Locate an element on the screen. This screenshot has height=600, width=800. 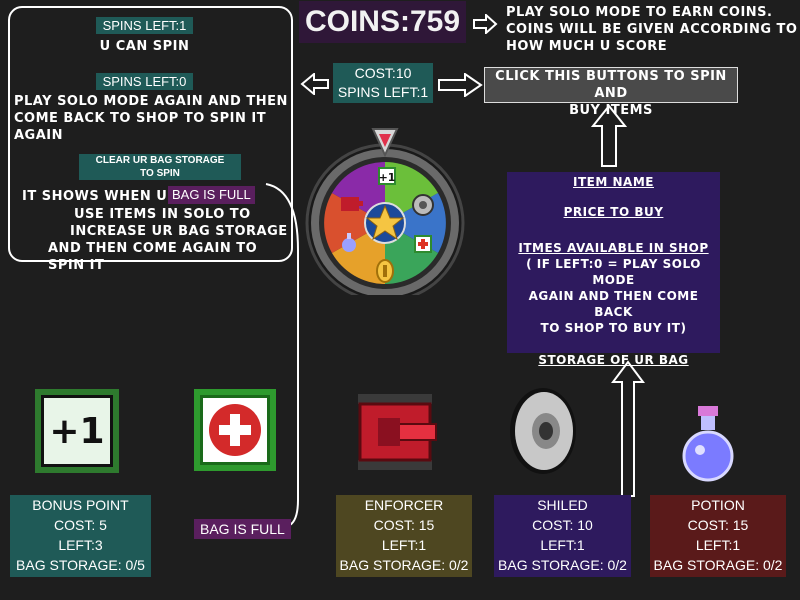
bag-full-prefix: IT SHOWS WHEN UR is located at coordinates (100, 196).